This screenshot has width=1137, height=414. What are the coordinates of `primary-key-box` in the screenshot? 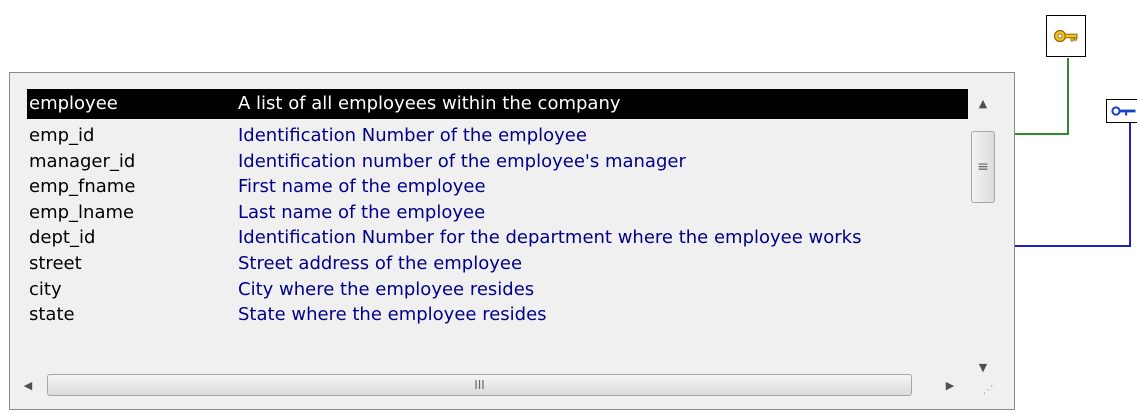 It's located at (1066, 36).